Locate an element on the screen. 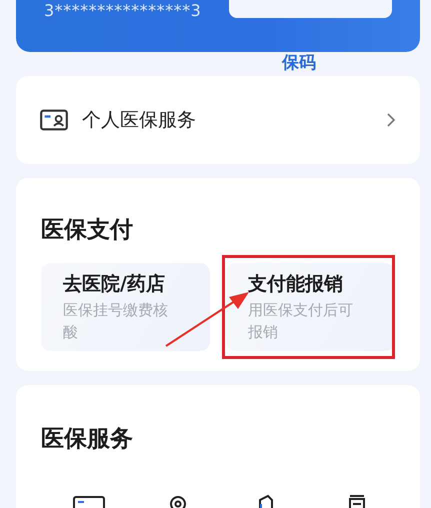  row-label: 个人医保服务 is located at coordinates (139, 120).